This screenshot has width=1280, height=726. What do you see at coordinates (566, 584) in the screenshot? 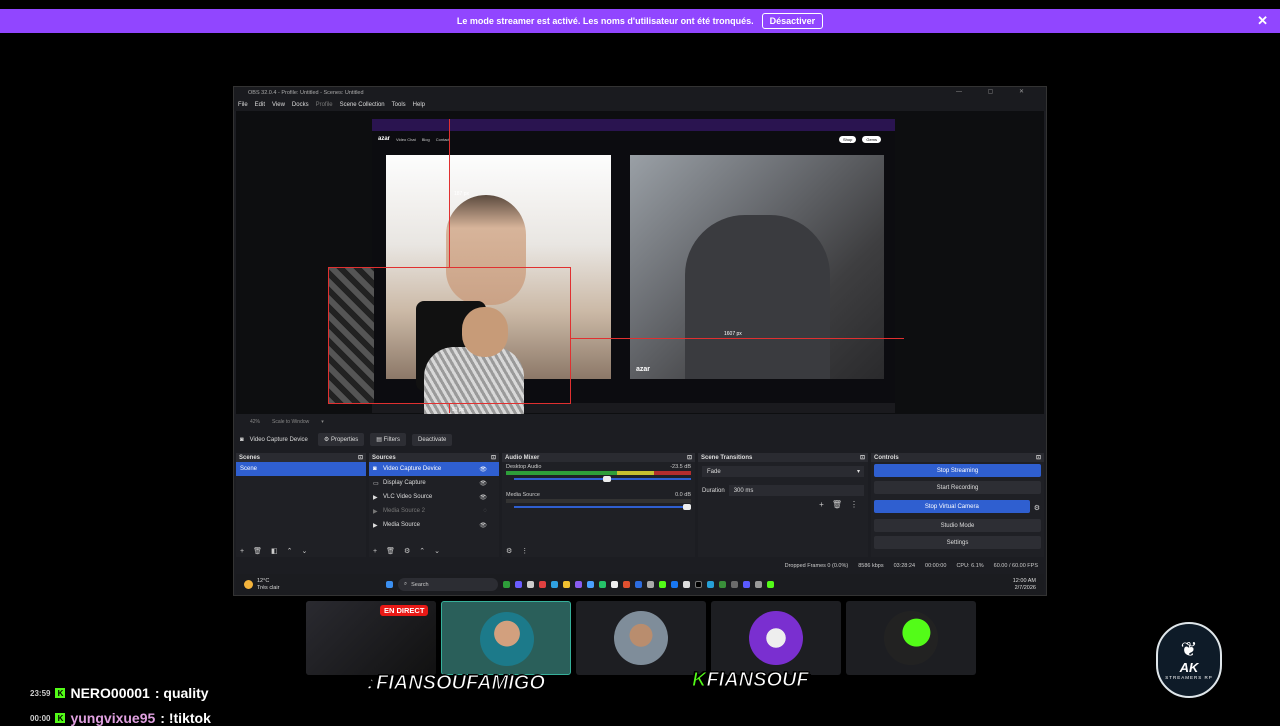
I see `folder-icon` at bounding box center [566, 584].